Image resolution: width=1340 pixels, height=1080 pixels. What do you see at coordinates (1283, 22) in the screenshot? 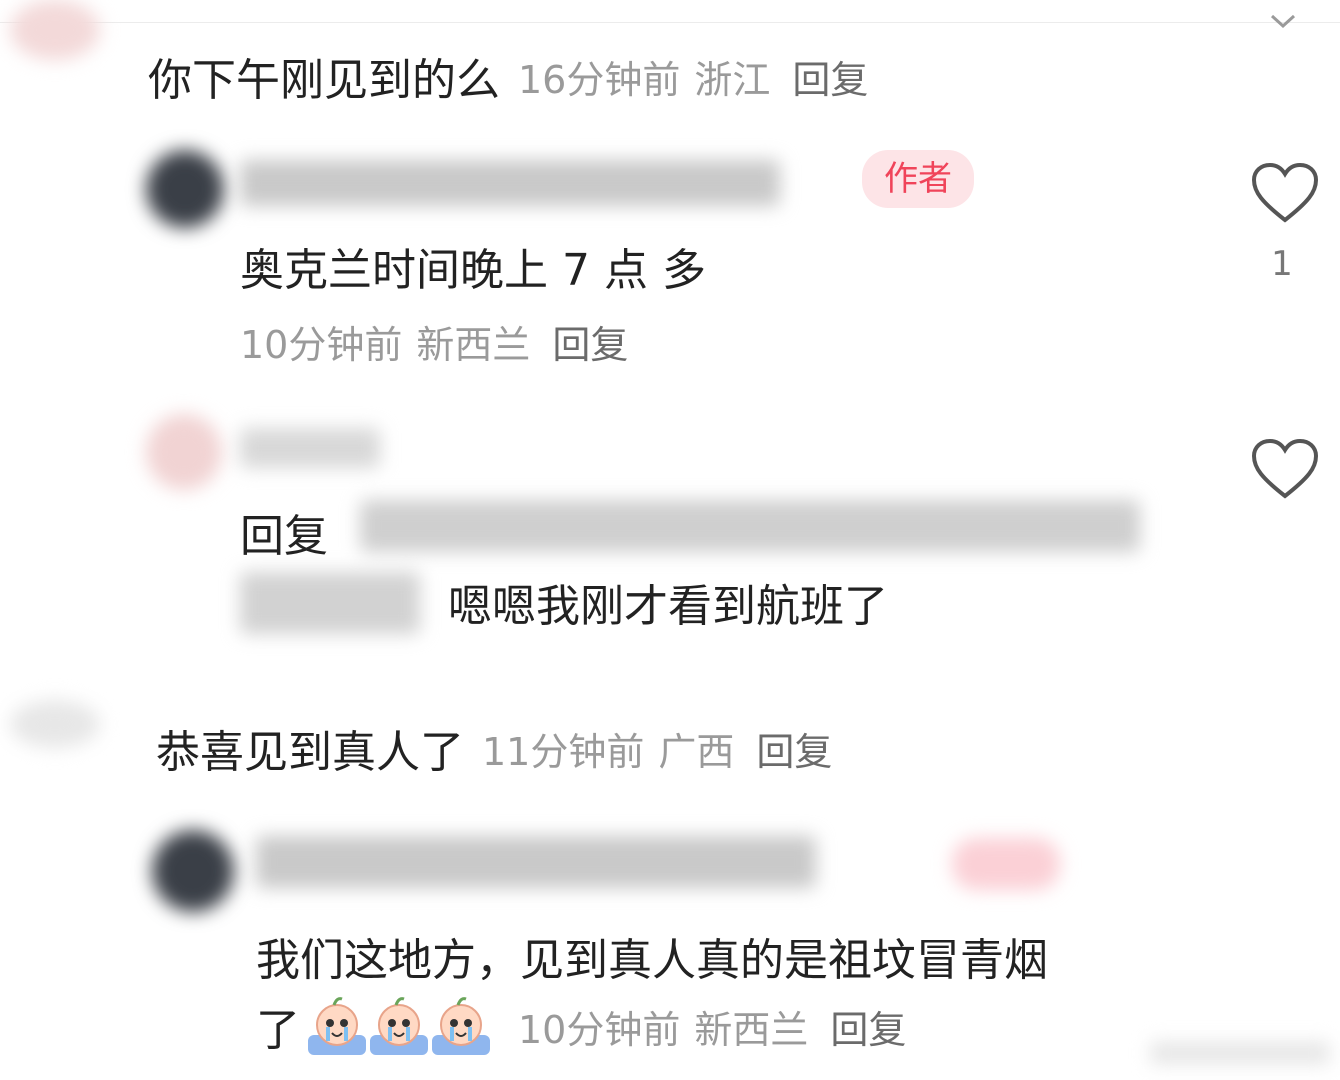
I see `chevron-down-icon` at bounding box center [1283, 22].